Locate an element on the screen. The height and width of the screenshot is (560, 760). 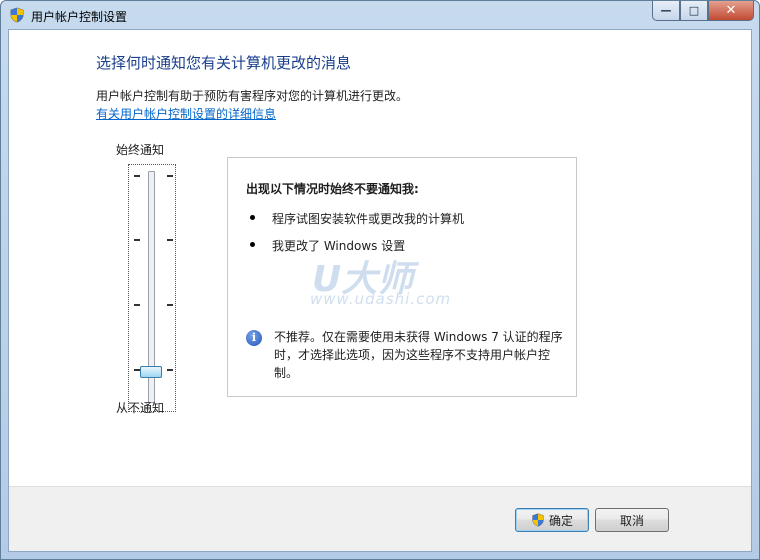
watermark-url: www.udashi.com is located at coordinates (381, 299).